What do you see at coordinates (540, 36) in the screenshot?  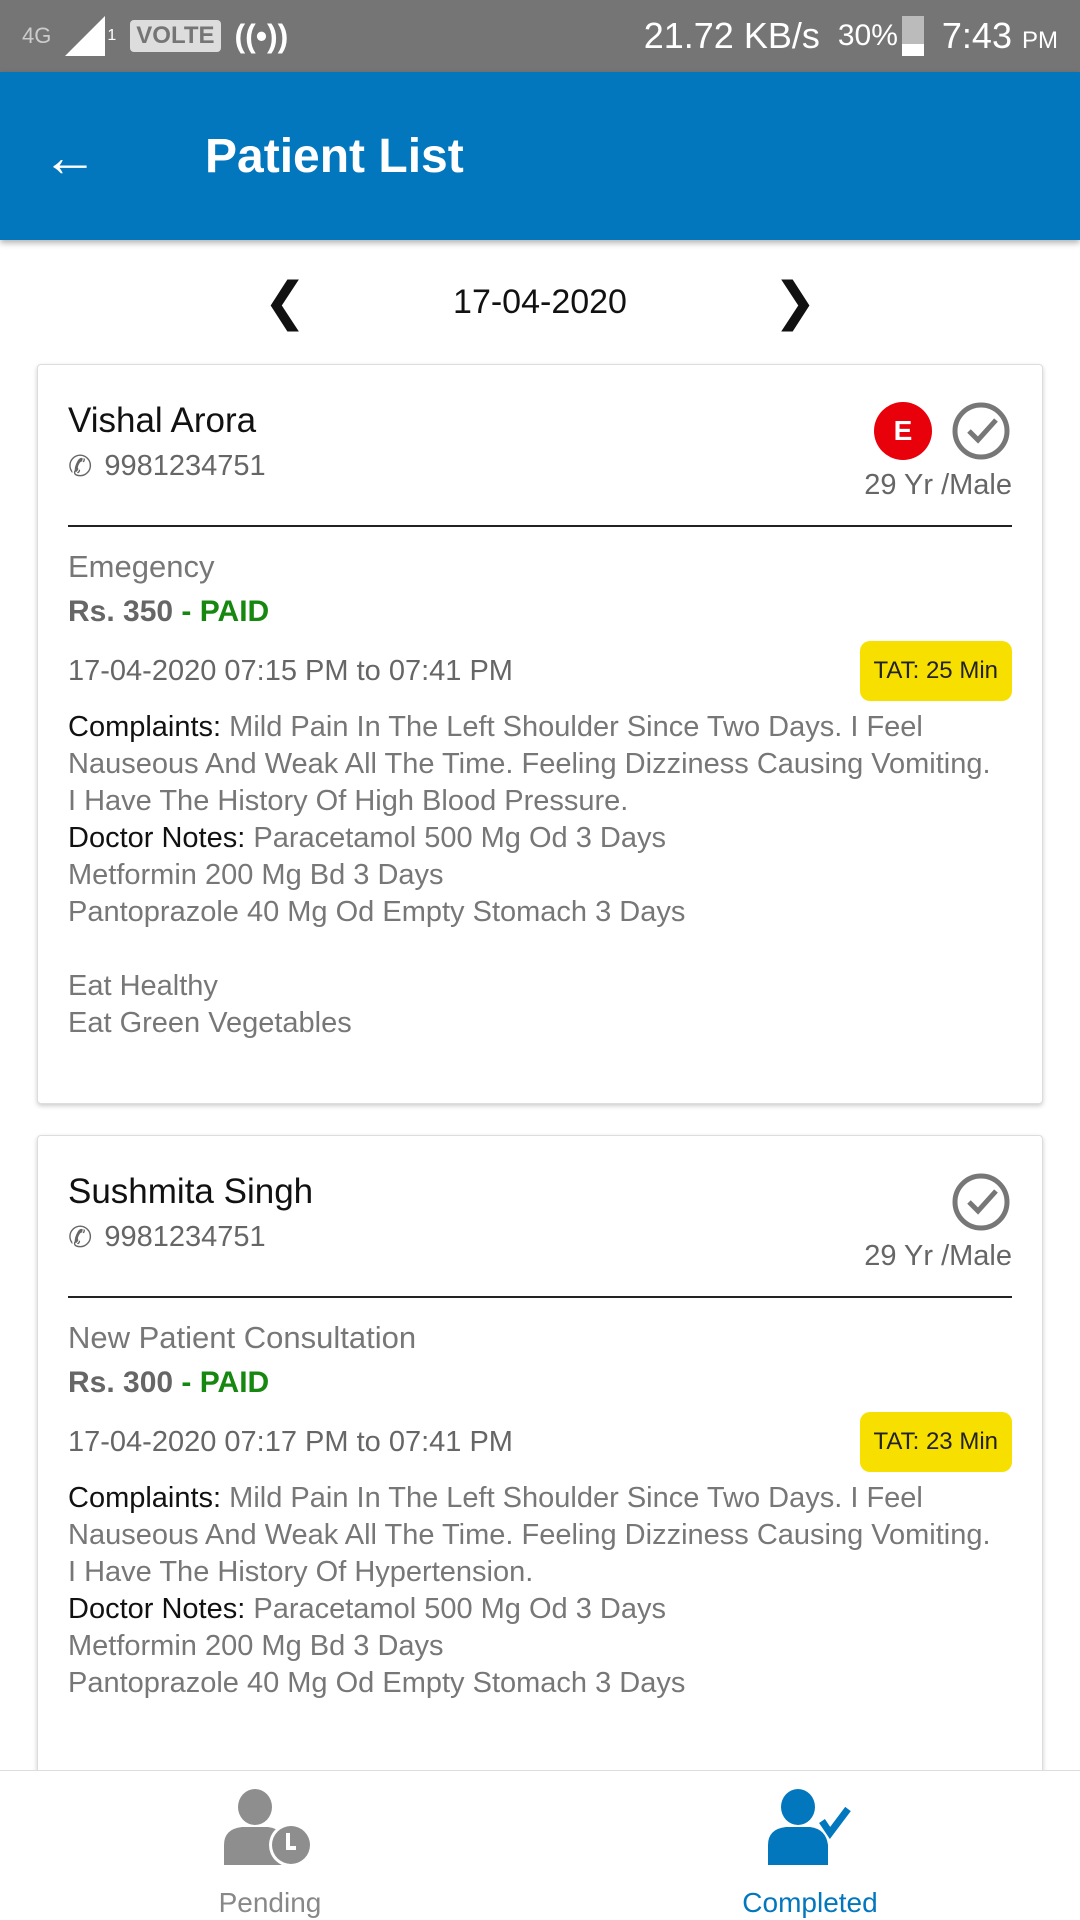 I see `status-bar: 4G 1 VOLTE ((•)) 21.72 KB/s 30% 7:43 PM` at bounding box center [540, 36].